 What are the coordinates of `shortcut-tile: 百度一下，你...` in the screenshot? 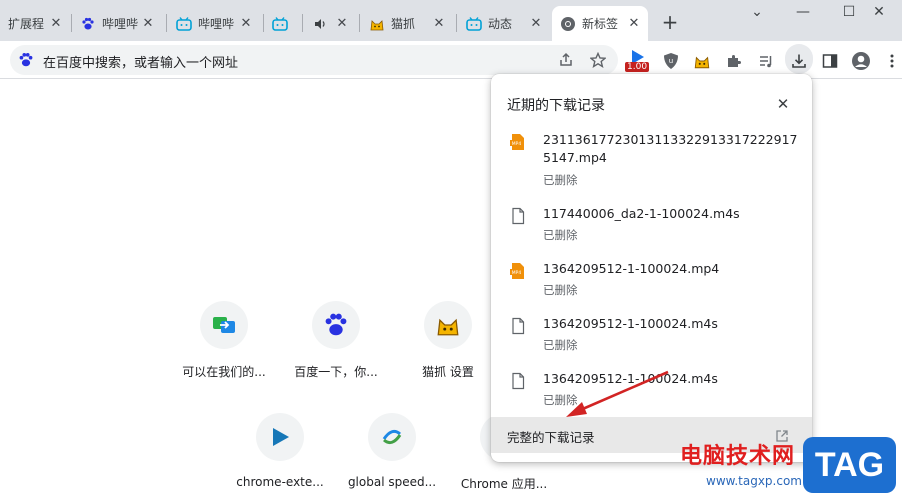 It's located at (336, 340).